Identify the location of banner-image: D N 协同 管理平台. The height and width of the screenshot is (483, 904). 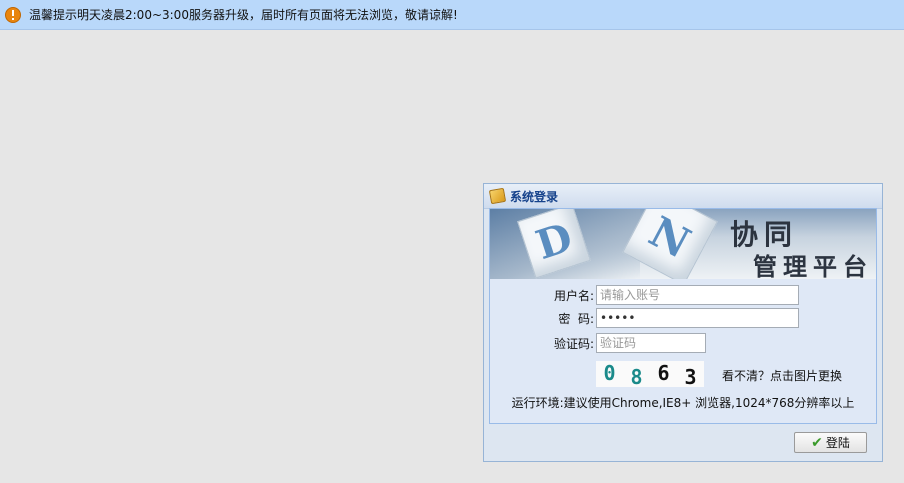
(683, 244).